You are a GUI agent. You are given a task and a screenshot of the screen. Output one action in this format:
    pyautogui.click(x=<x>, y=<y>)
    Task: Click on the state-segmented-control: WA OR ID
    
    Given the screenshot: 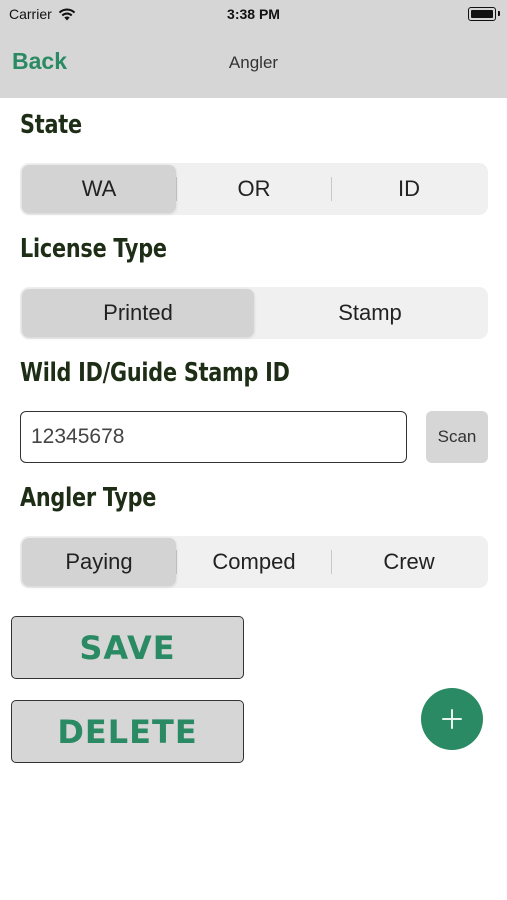 What is the action you would take?
    pyautogui.click(x=254, y=189)
    